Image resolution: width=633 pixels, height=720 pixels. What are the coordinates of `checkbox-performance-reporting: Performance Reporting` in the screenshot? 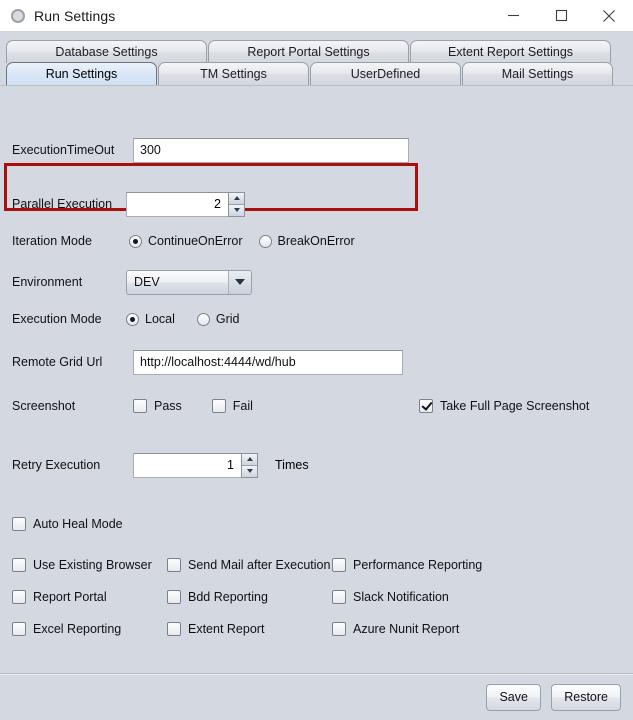 It's located at (407, 565).